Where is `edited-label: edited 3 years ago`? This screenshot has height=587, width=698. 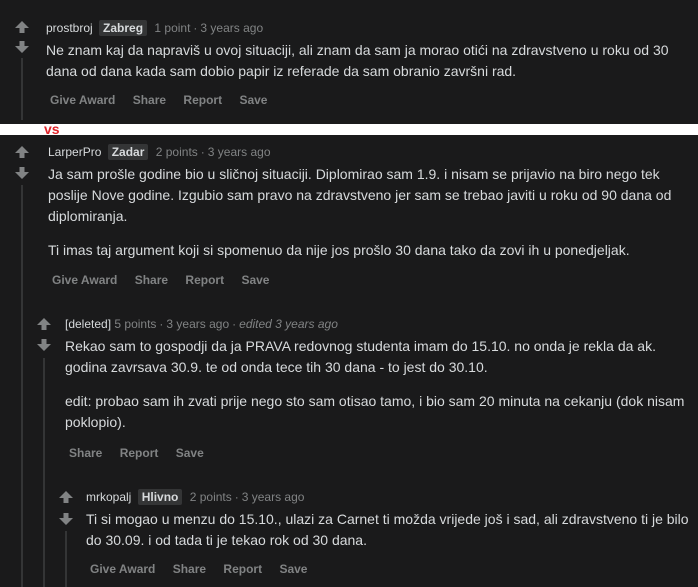
edited-label: edited 3 years ago is located at coordinates (288, 324).